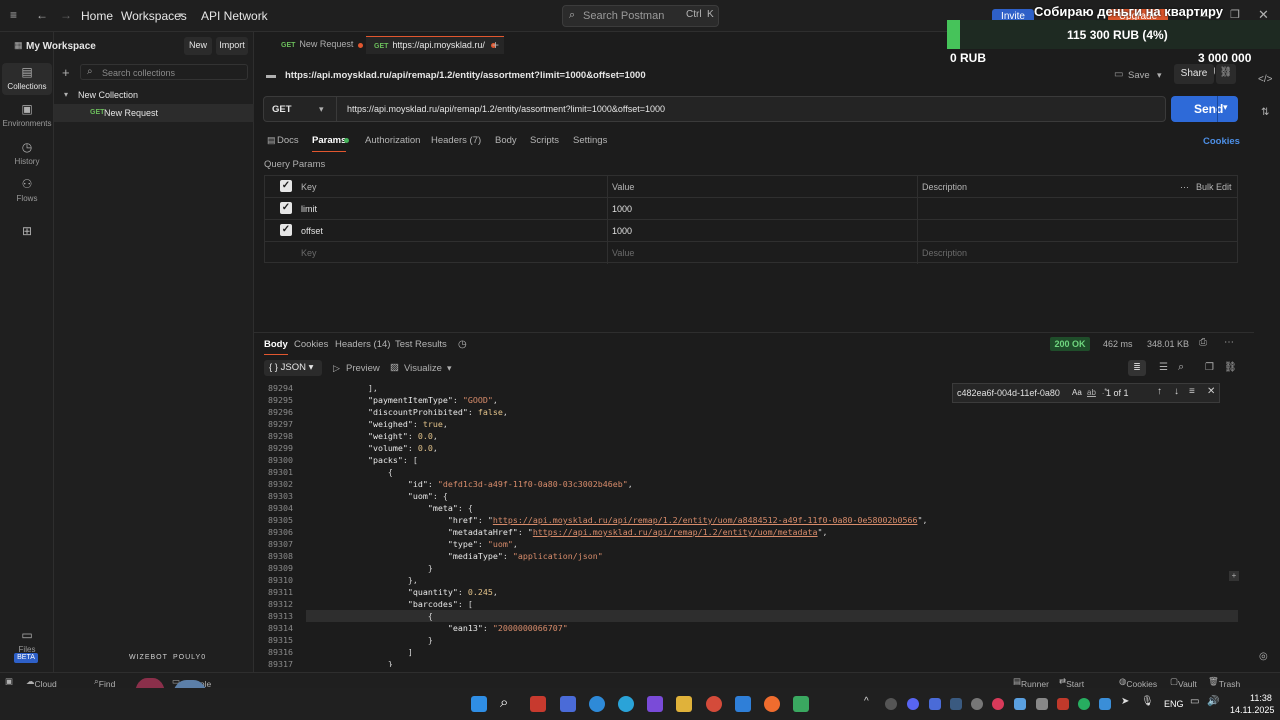 This screenshot has width=1280, height=720. Describe the element at coordinates (1070, 344) in the screenshot. I see `status-badge: 200 OK` at that location.